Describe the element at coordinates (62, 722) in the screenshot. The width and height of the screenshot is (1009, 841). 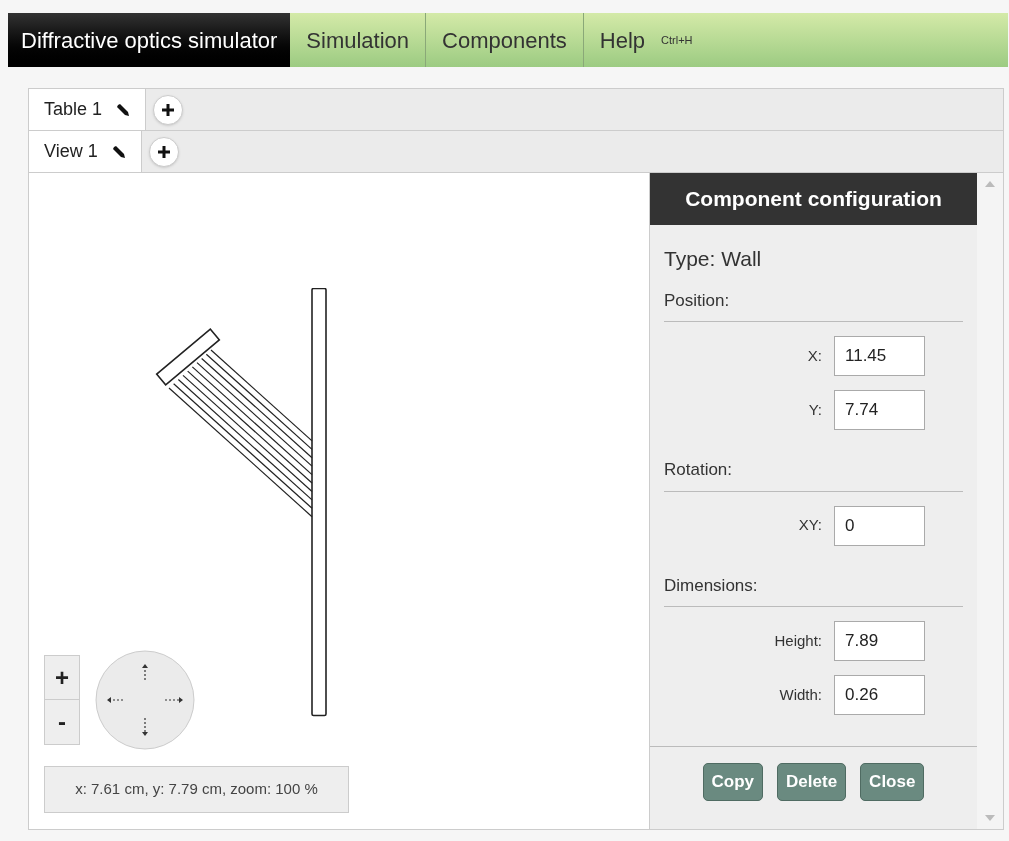
I see `zoom-out-button: -` at that location.